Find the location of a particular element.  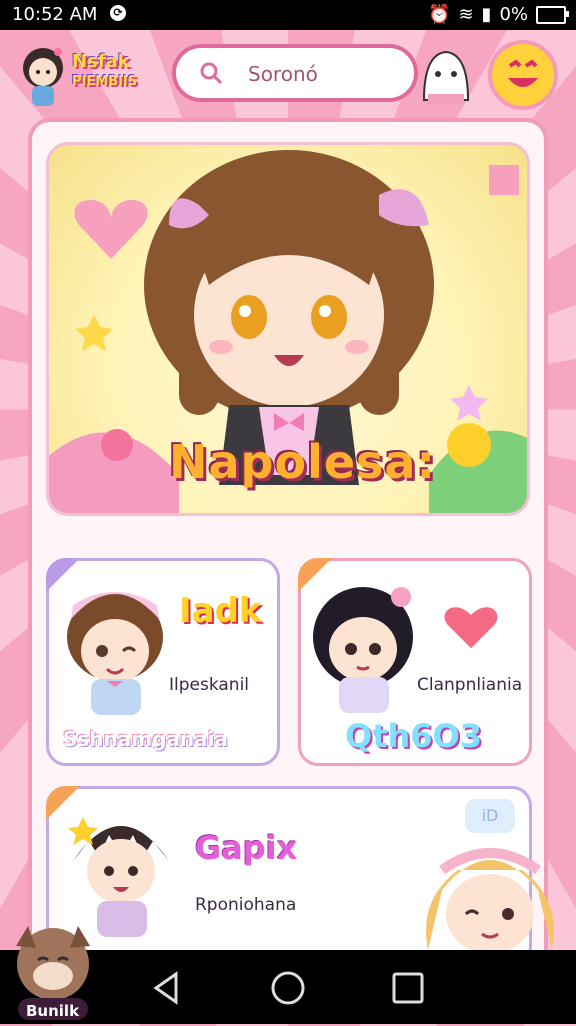

heart-icon is located at coordinates (471, 628).